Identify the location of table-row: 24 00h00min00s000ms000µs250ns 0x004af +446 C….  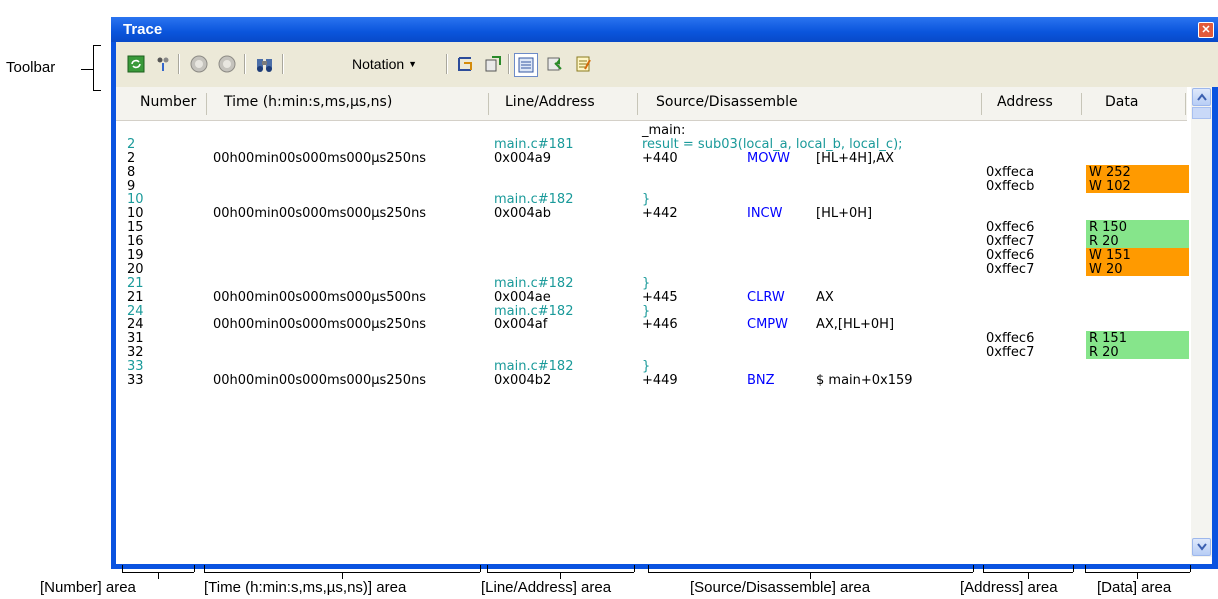
(653, 325).